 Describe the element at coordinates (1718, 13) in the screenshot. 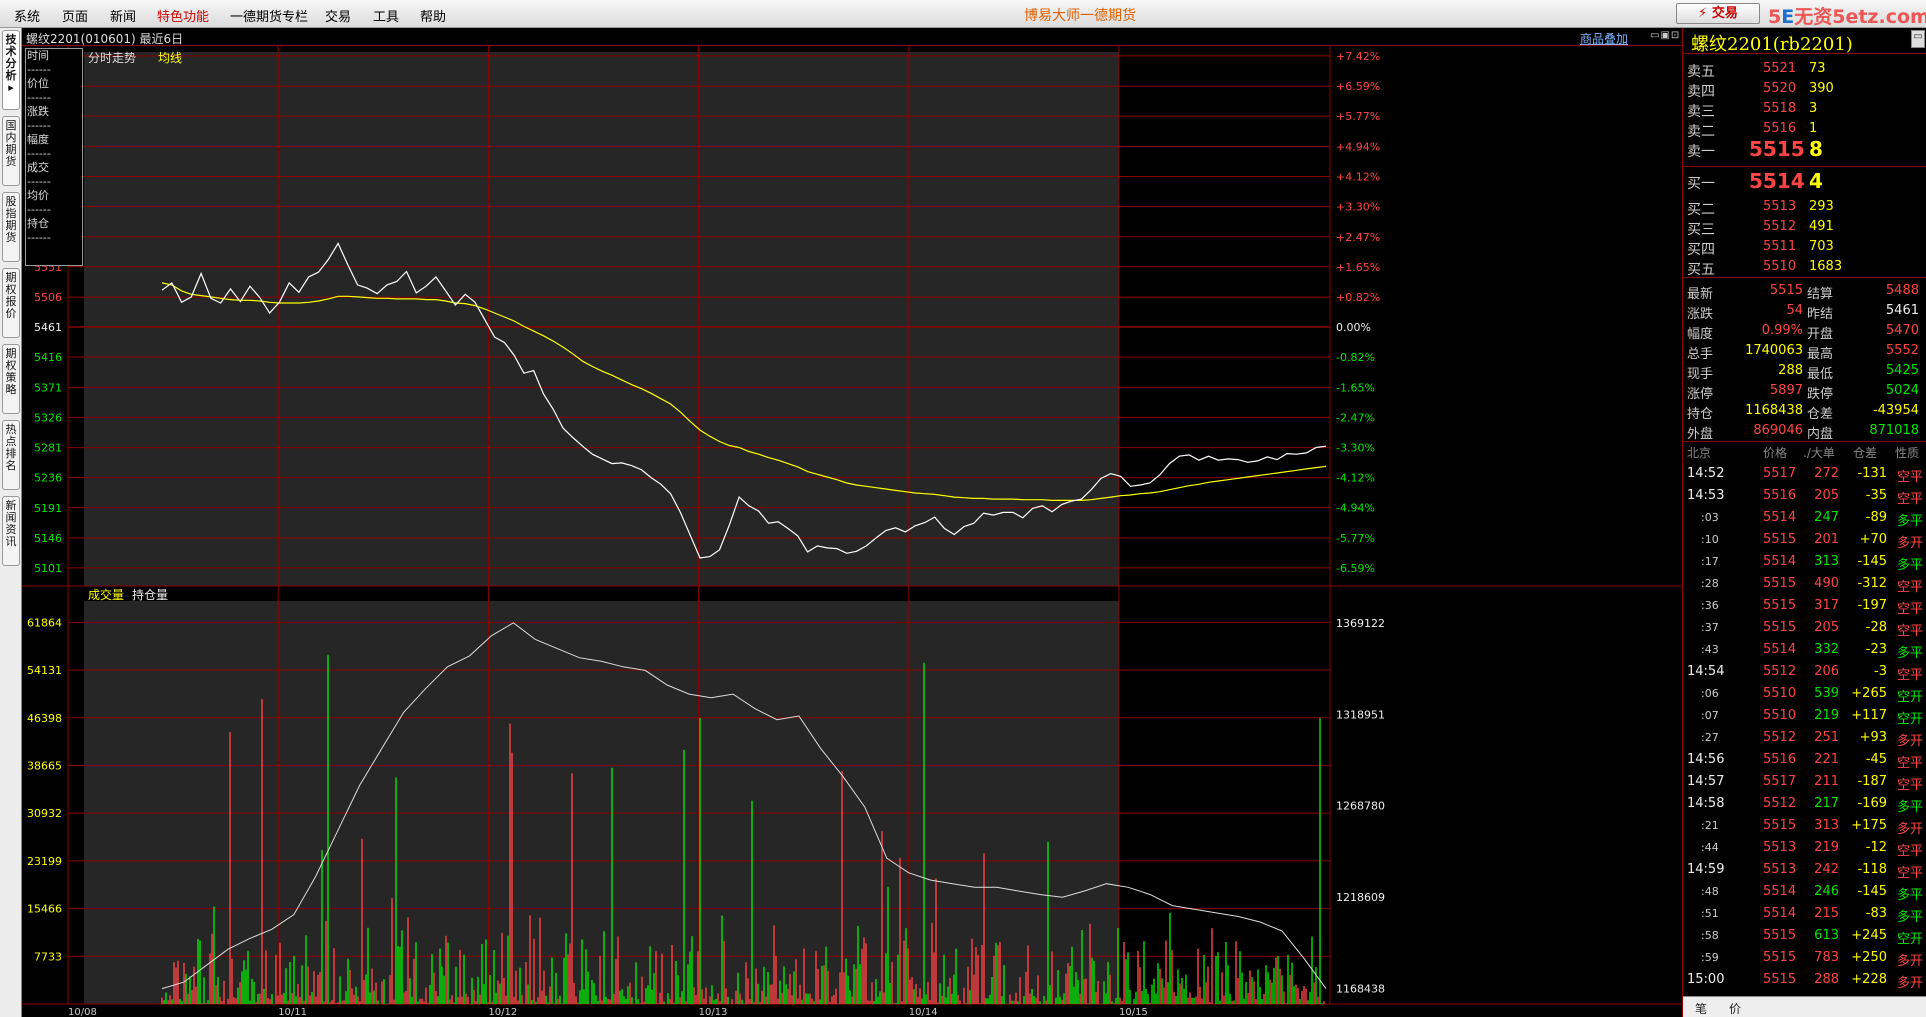

I see `trade-button: ⚡ 交易` at that location.